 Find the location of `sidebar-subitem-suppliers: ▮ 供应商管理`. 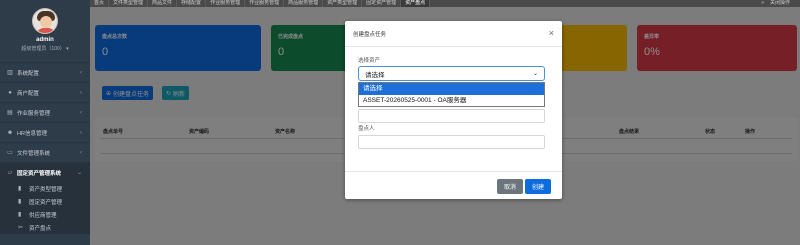

sidebar-subitem-suppliers: ▮ 供应商管理 is located at coordinates (45, 214).